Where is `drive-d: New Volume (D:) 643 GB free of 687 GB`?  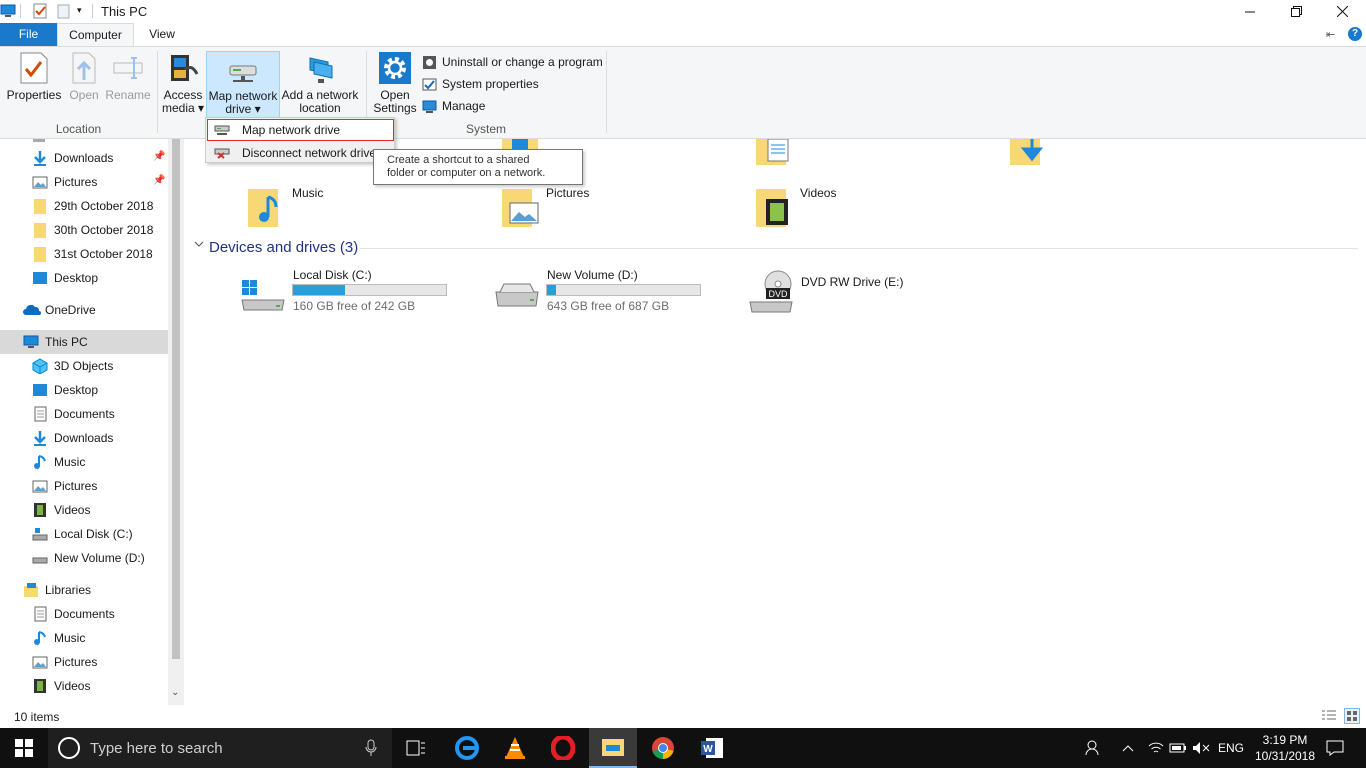
drive-d: New Volume (D:) 643 GB free of 687 GB is located at coordinates (624, 293).